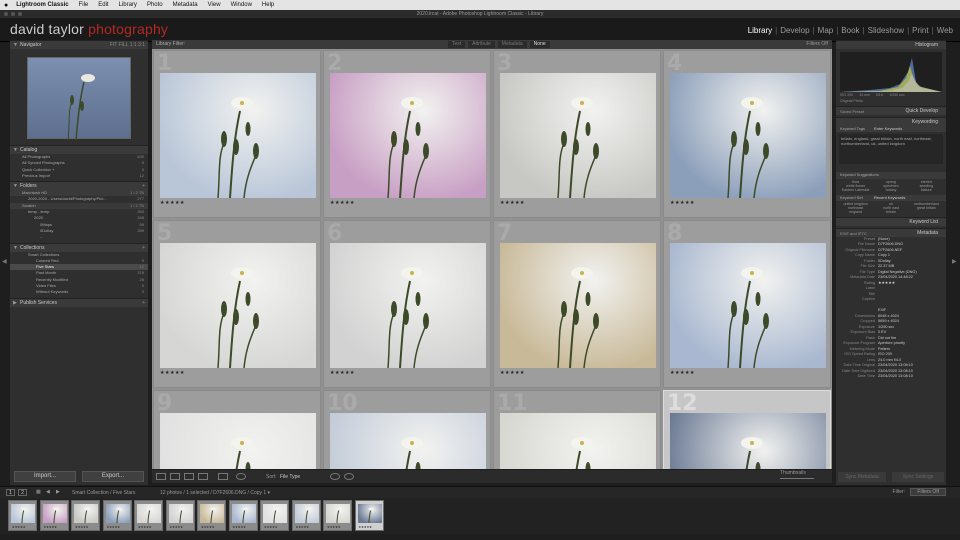 The height and width of the screenshot is (540, 960). I want to click on compare-view-icon, so click(189, 476).